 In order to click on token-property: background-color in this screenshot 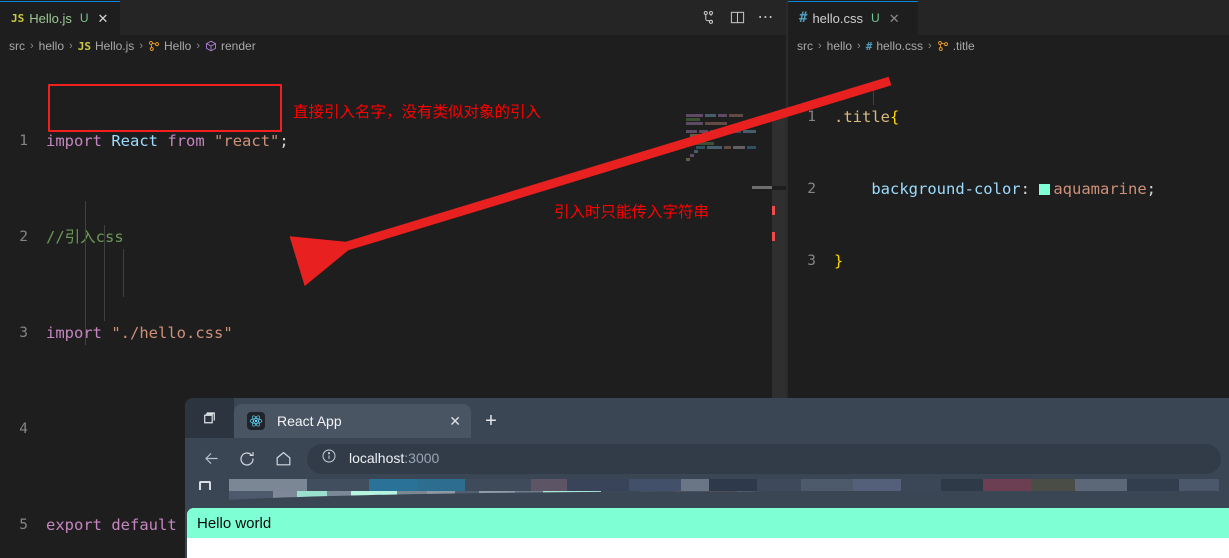, I will do `click(946, 189)`.